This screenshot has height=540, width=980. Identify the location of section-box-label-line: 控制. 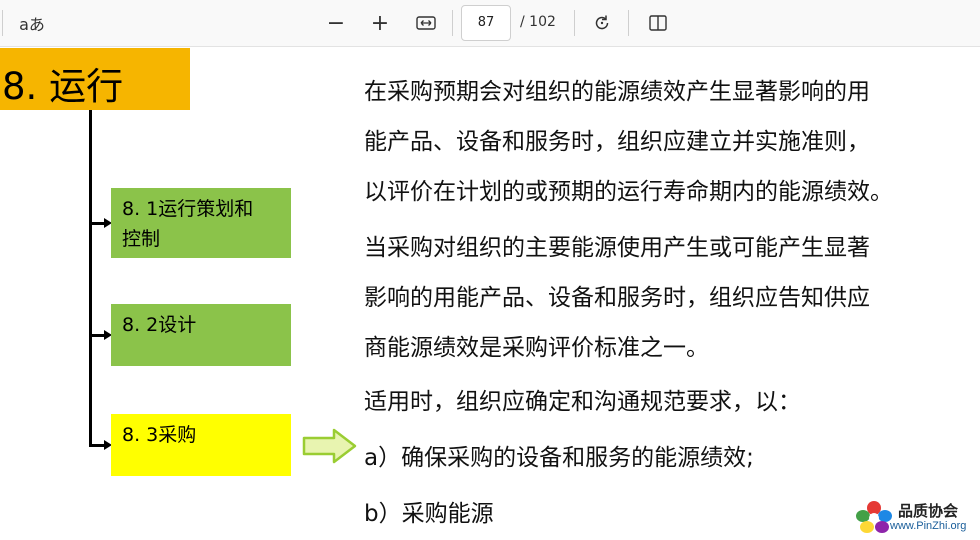
(141, 239).